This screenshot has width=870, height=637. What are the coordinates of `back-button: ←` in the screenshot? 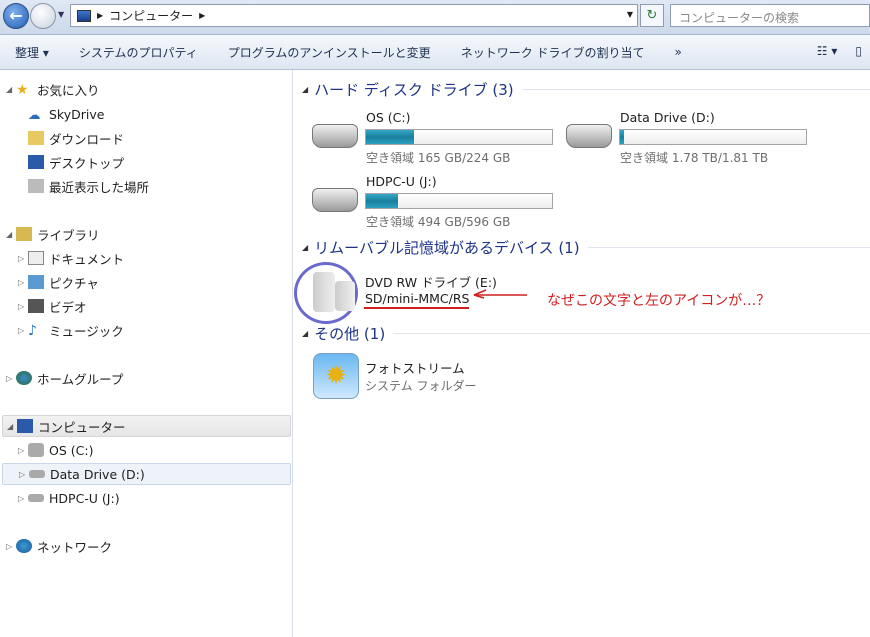 It's located at (16, 16).